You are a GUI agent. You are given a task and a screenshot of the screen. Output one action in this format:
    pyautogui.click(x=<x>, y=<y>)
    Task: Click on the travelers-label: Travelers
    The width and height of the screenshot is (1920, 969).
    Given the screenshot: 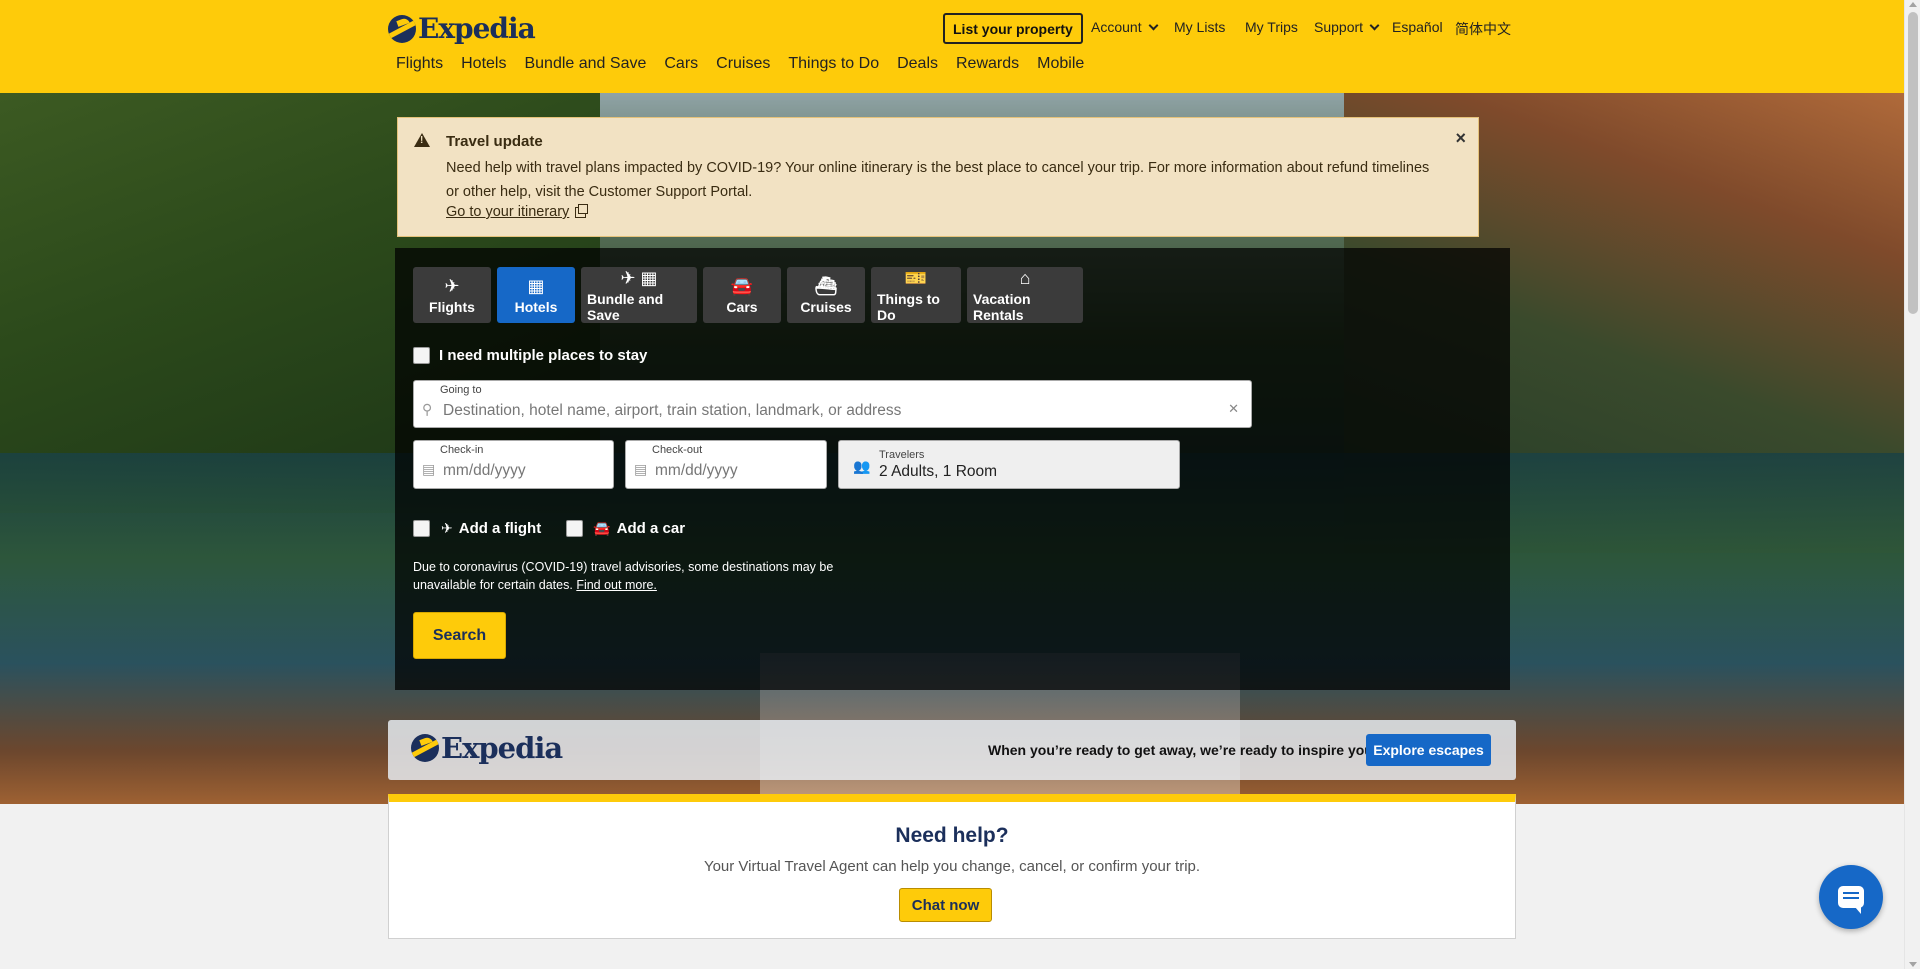 What is the action you would take?
    pyautogui.click(x=902, y=455)
    